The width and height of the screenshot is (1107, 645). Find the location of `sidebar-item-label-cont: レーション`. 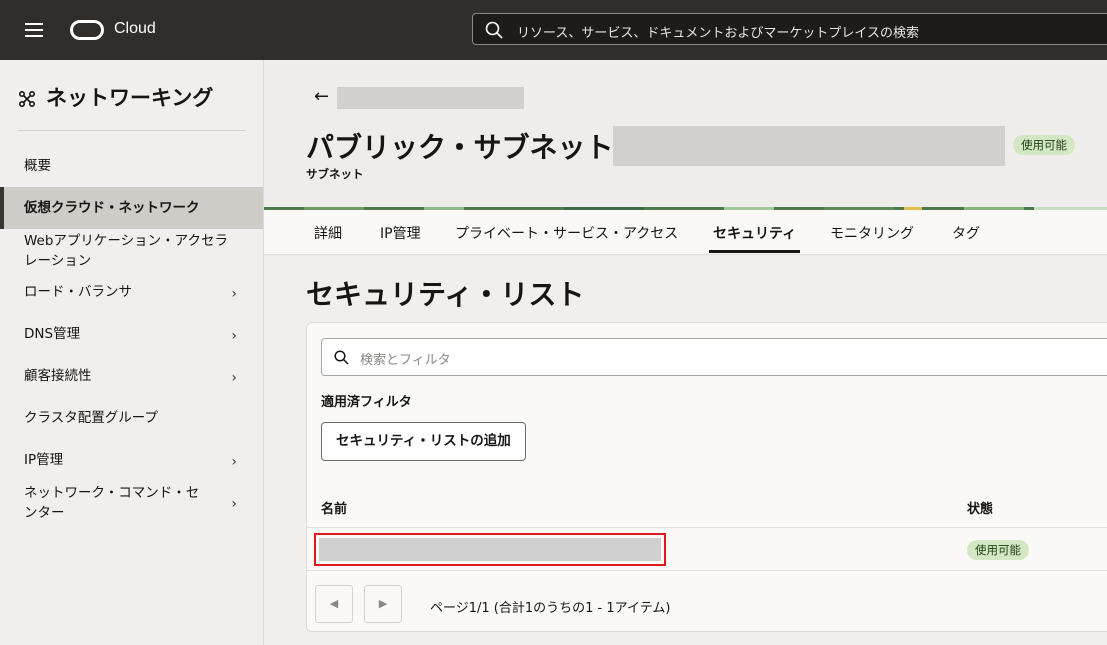

sidebar-item-label-cont: レーション is located at coordinates (58, 261).